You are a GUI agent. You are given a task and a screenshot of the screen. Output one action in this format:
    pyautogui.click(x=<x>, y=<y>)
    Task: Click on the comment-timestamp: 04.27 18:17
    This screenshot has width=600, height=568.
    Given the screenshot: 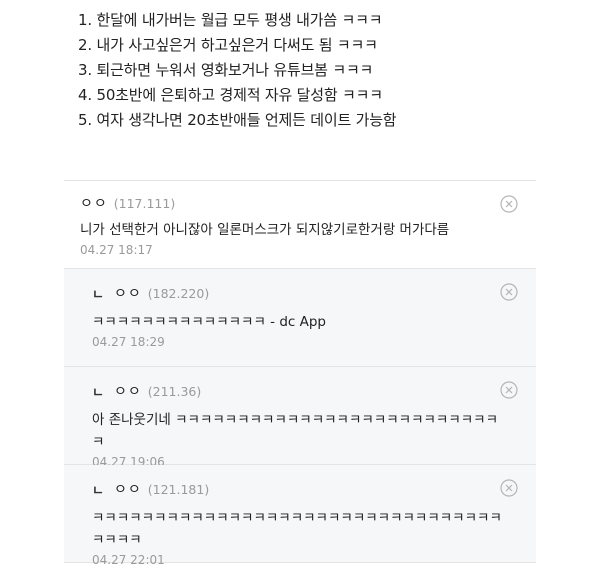 What is the action you would take?
    pyautogui.click(x=116, y=250)
    